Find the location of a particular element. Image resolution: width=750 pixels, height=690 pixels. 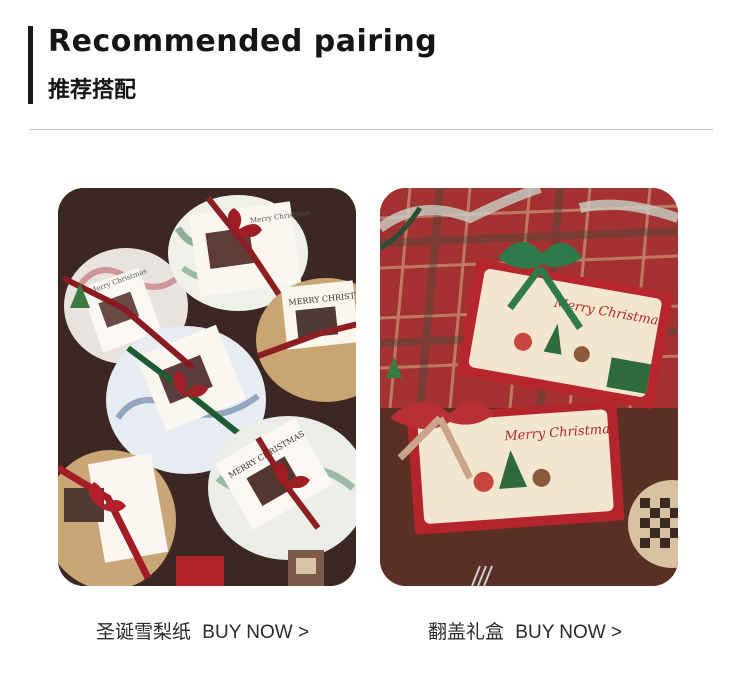

product-link-tissue-paper: 圣诞雪梨纸 BUY NOW > is located at coordinates (202, 630).